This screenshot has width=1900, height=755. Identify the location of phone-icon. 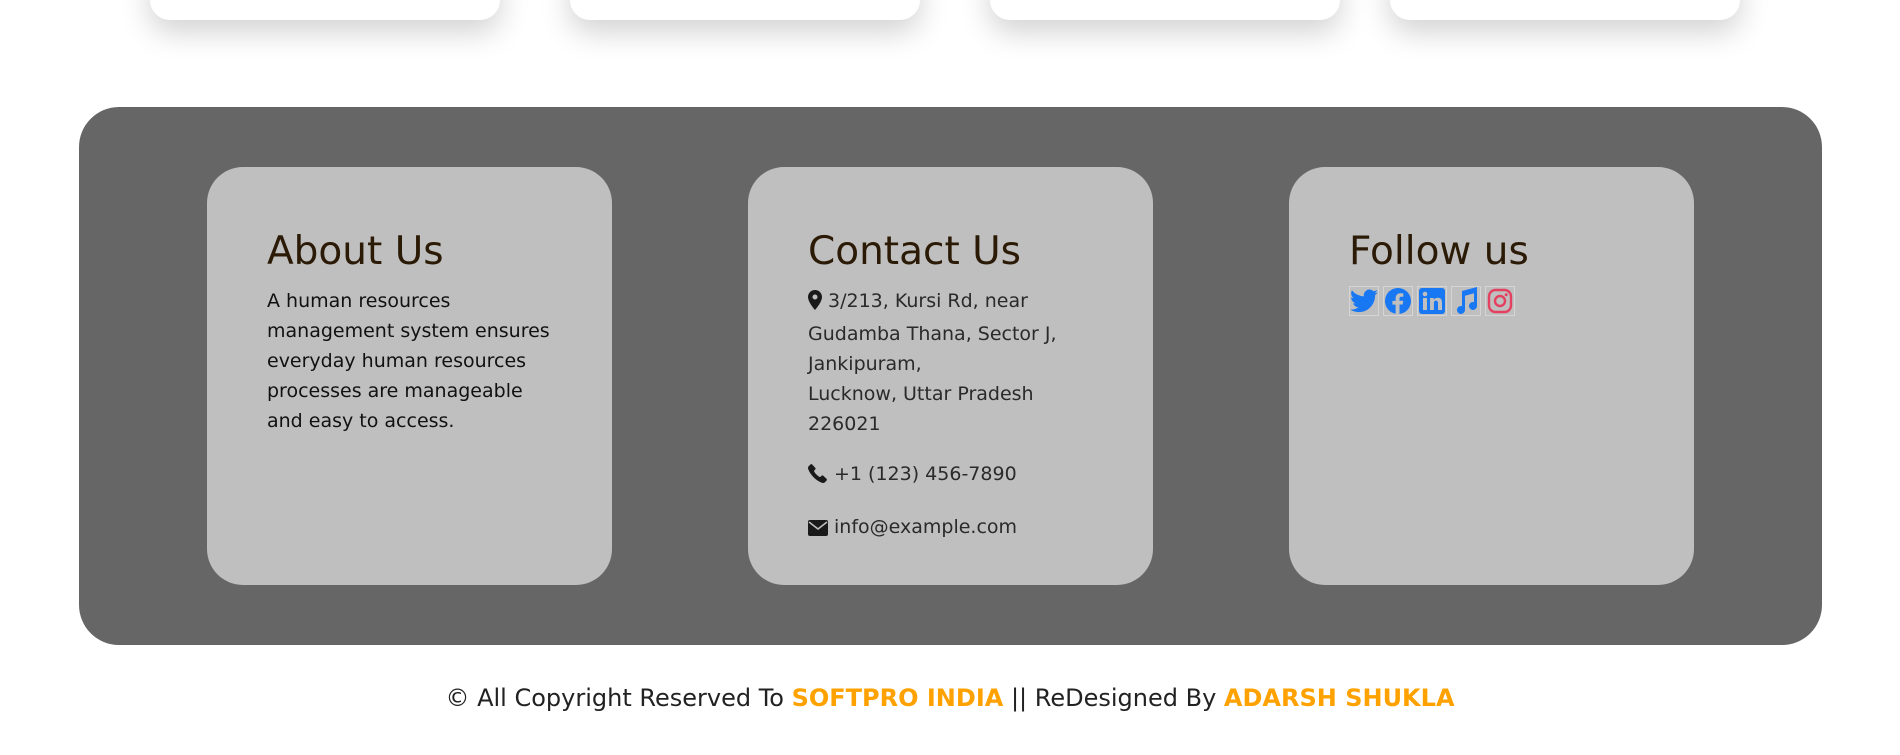
(818, 477).